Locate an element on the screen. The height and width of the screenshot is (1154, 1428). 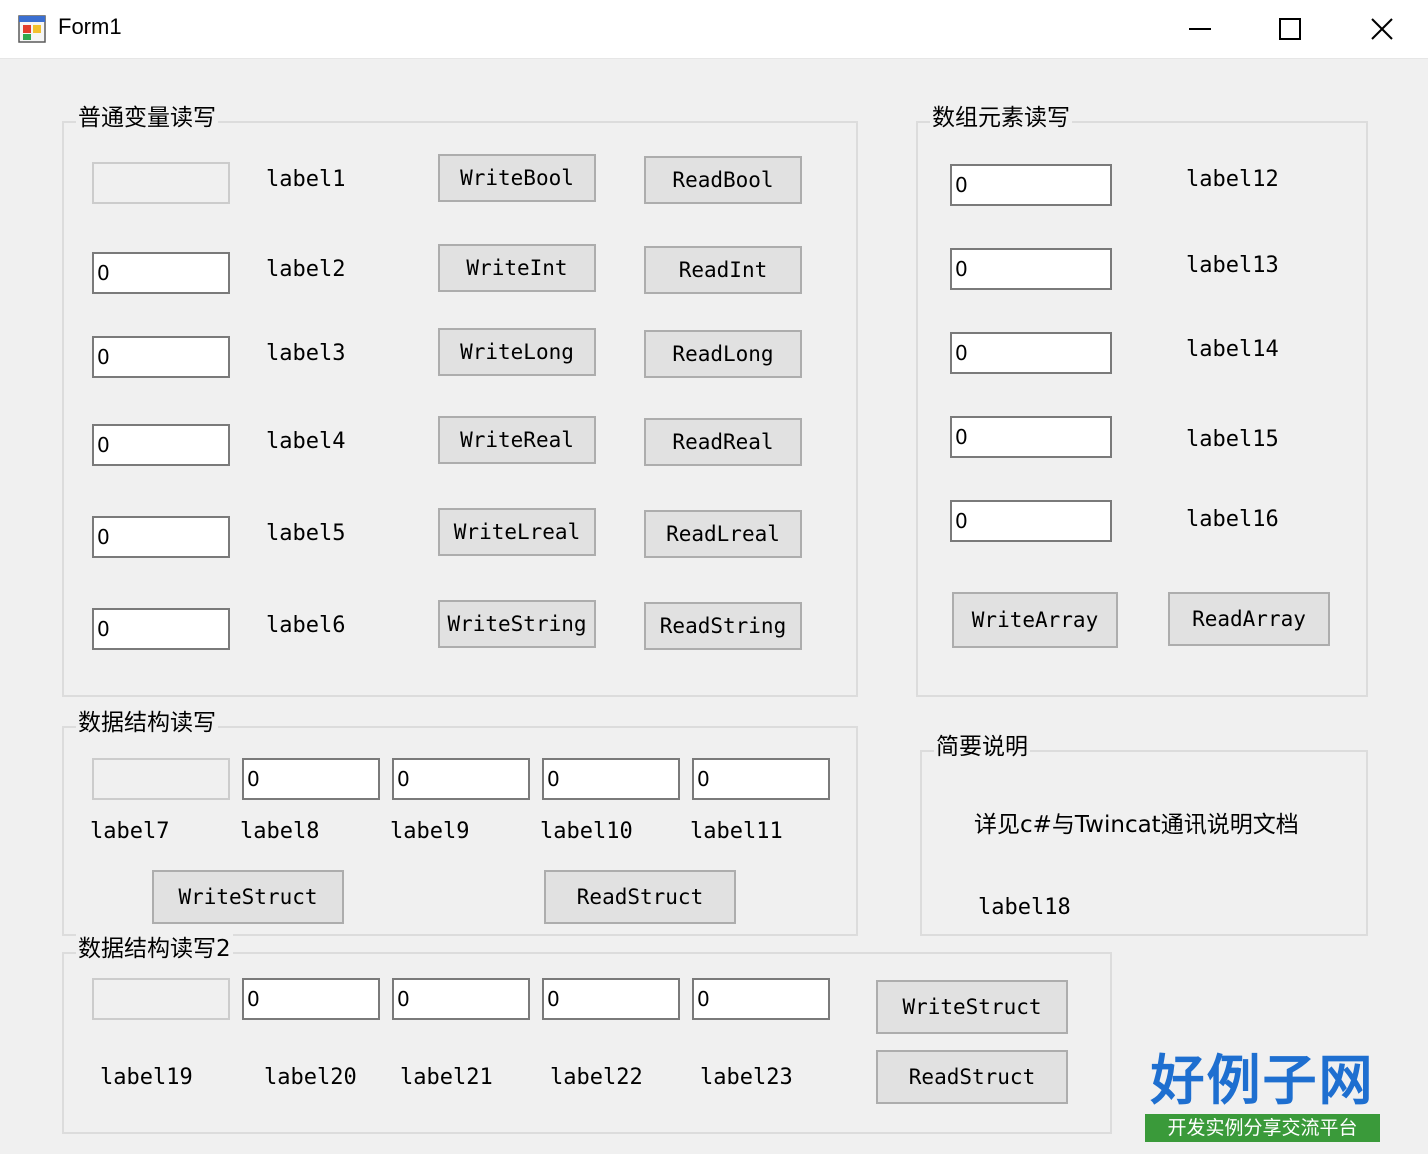
label10: label10 is located at coordinates (586, 831).